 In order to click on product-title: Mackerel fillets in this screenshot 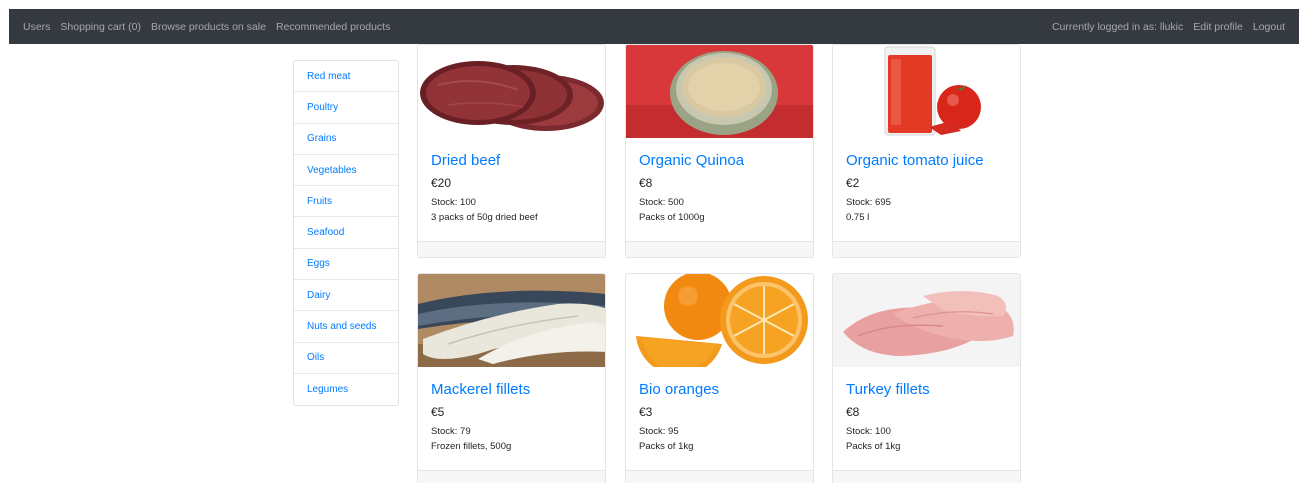, I will do `click(514, 390)`.